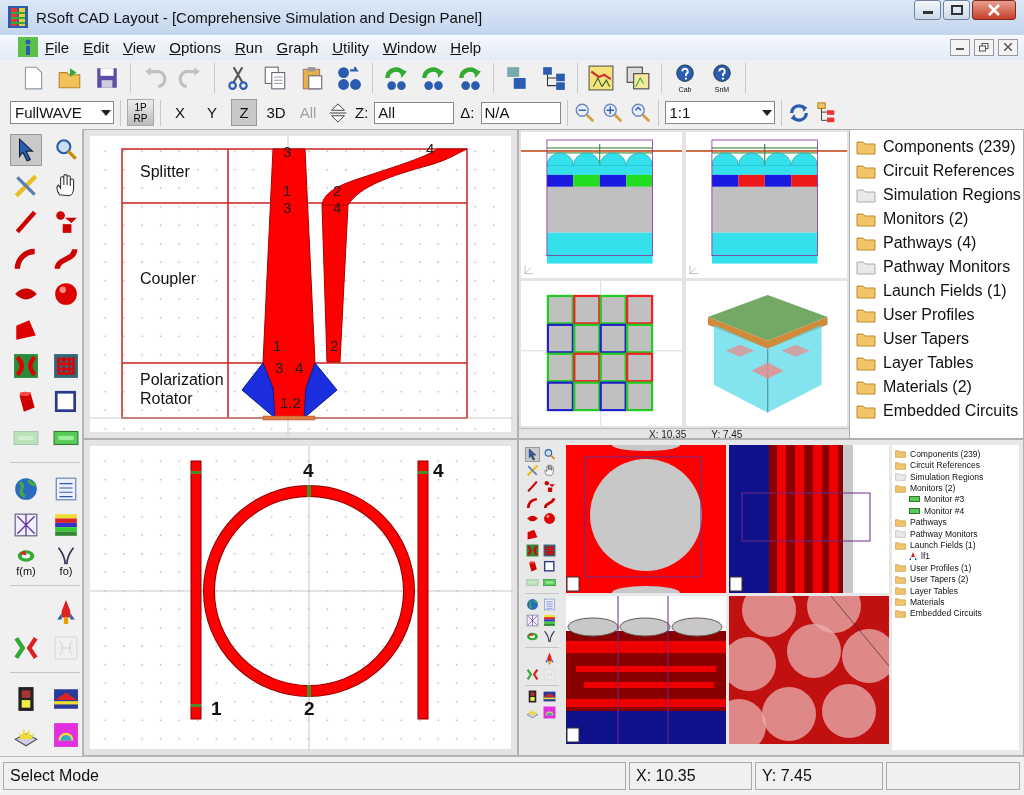 The width and height of the screenshot is (1024, 795). What do you see at coordinates (297, 47) in the screenshot?
I see `menu-item: Graph` at bounding box center [297, 47].